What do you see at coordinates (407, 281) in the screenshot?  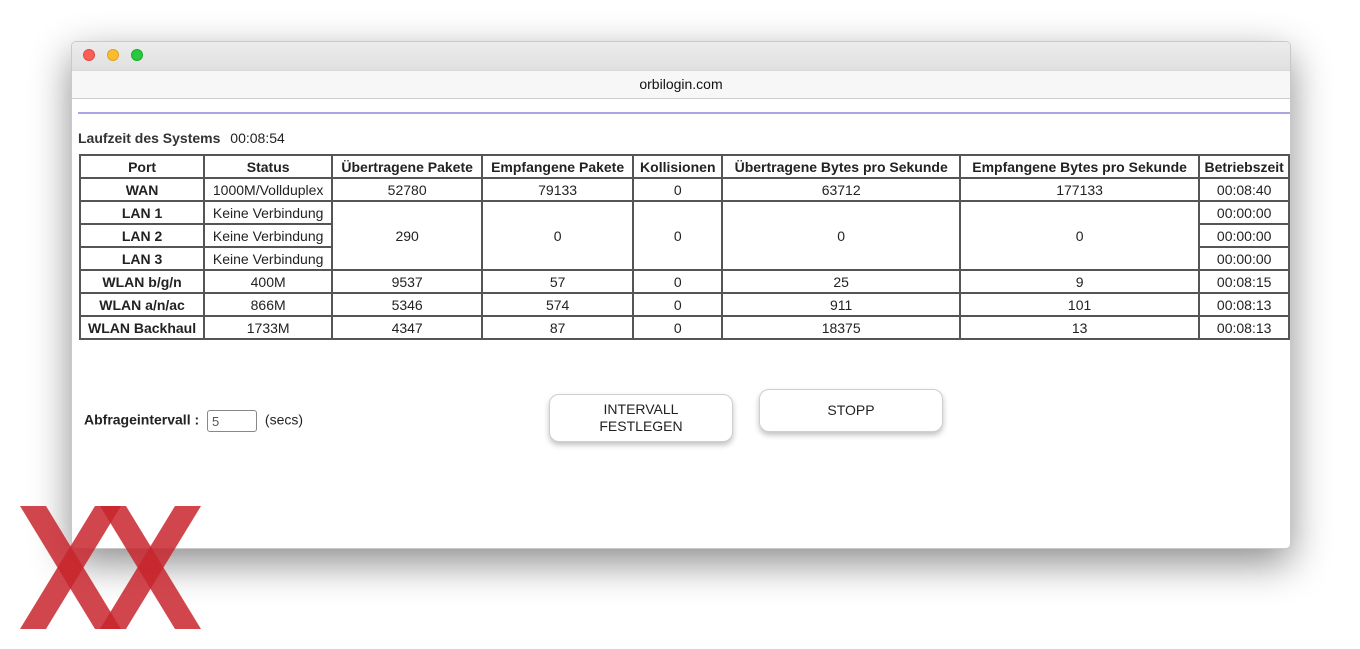 I see `tx-packets-cell: 9537` at bounding box center [407, 281].